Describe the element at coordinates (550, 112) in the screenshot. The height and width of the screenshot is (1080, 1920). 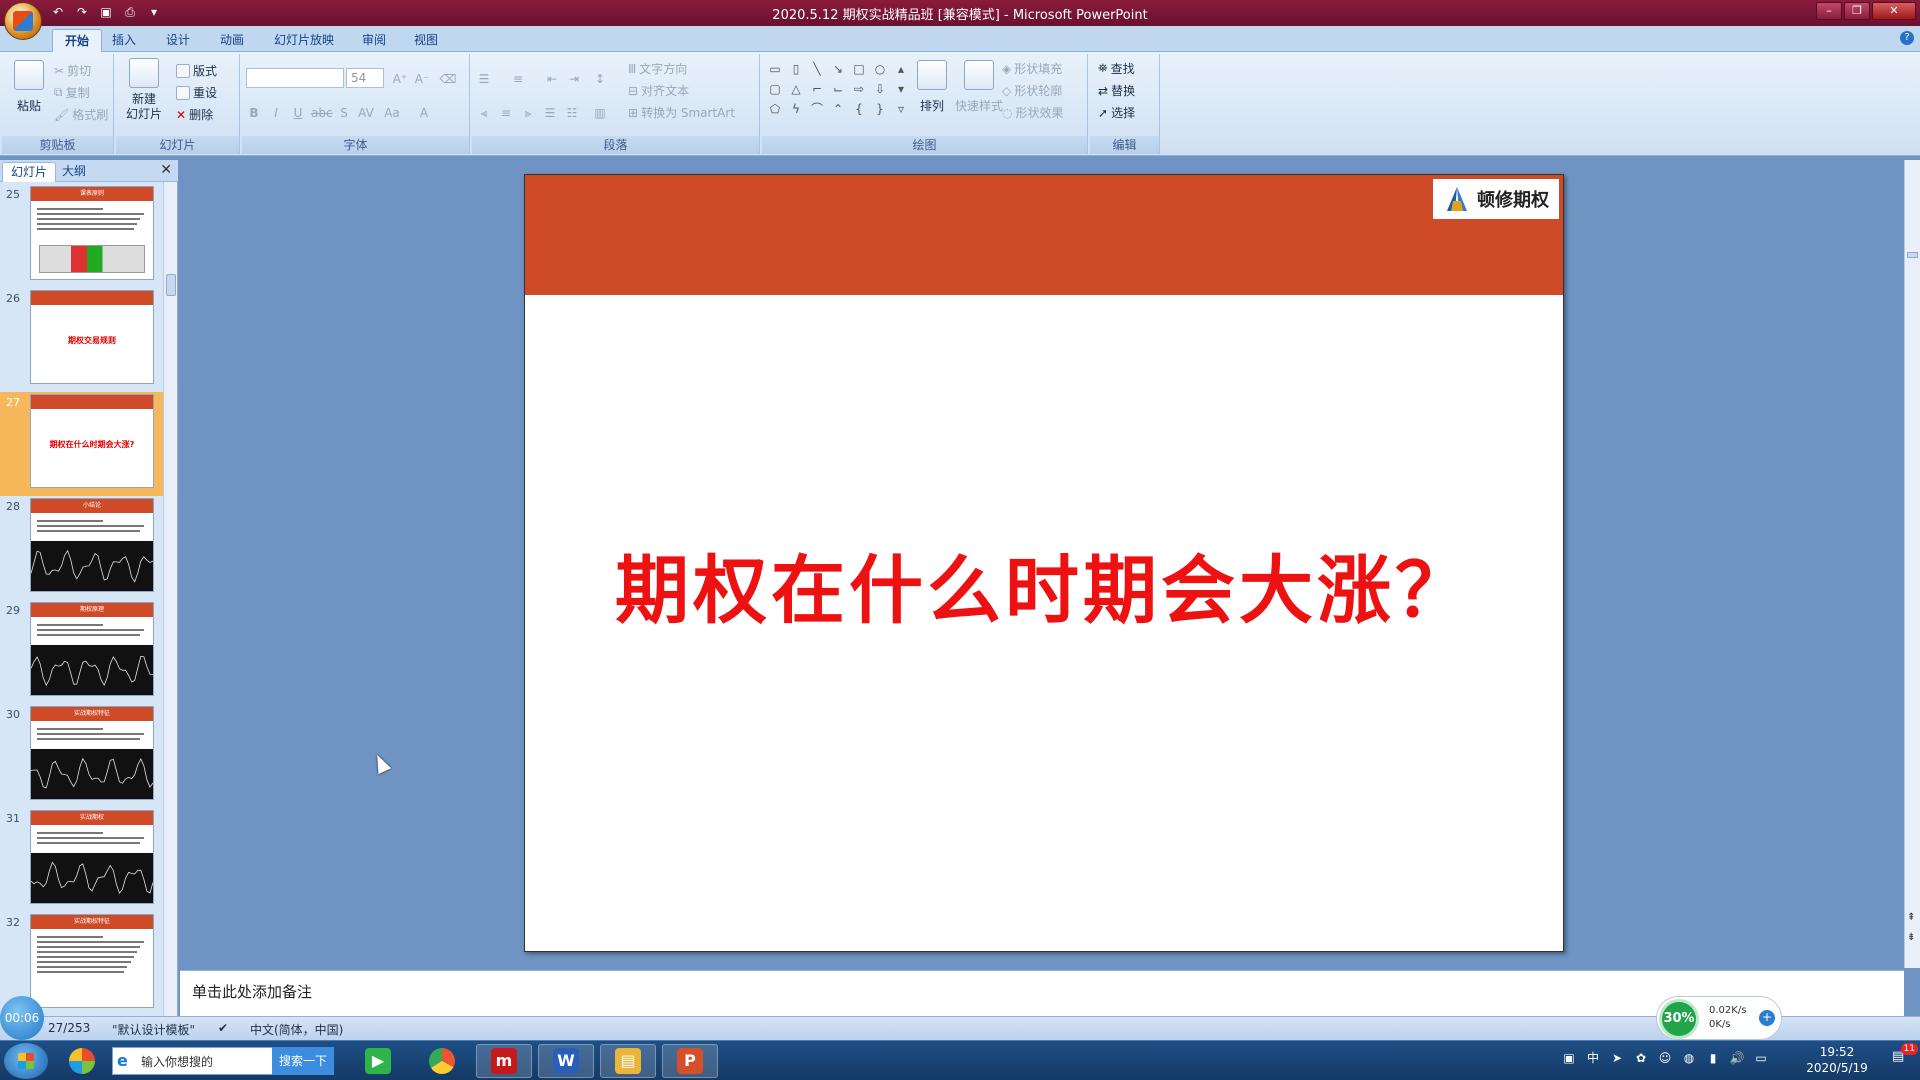
I see `justify-icon: ☰` at that location.